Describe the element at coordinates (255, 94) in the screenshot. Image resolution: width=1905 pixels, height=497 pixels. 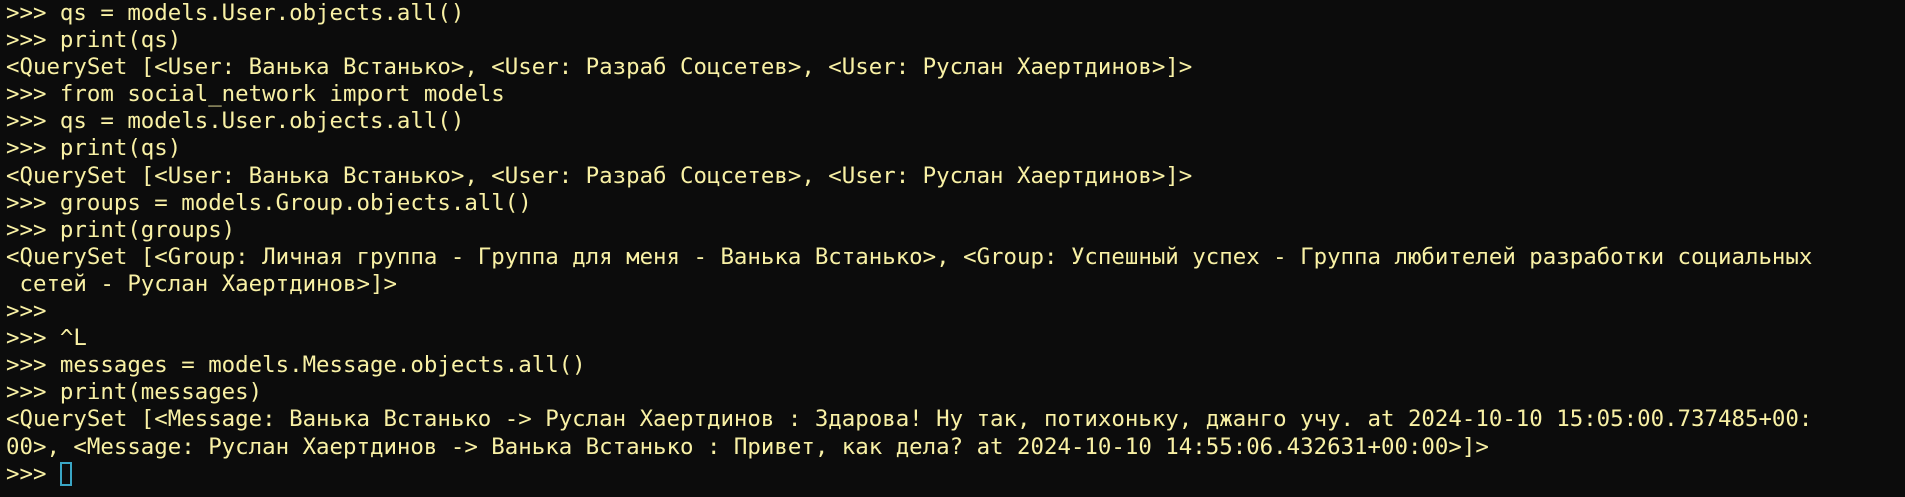
I see `terminal-line: >>> from social_network import models` at that location.